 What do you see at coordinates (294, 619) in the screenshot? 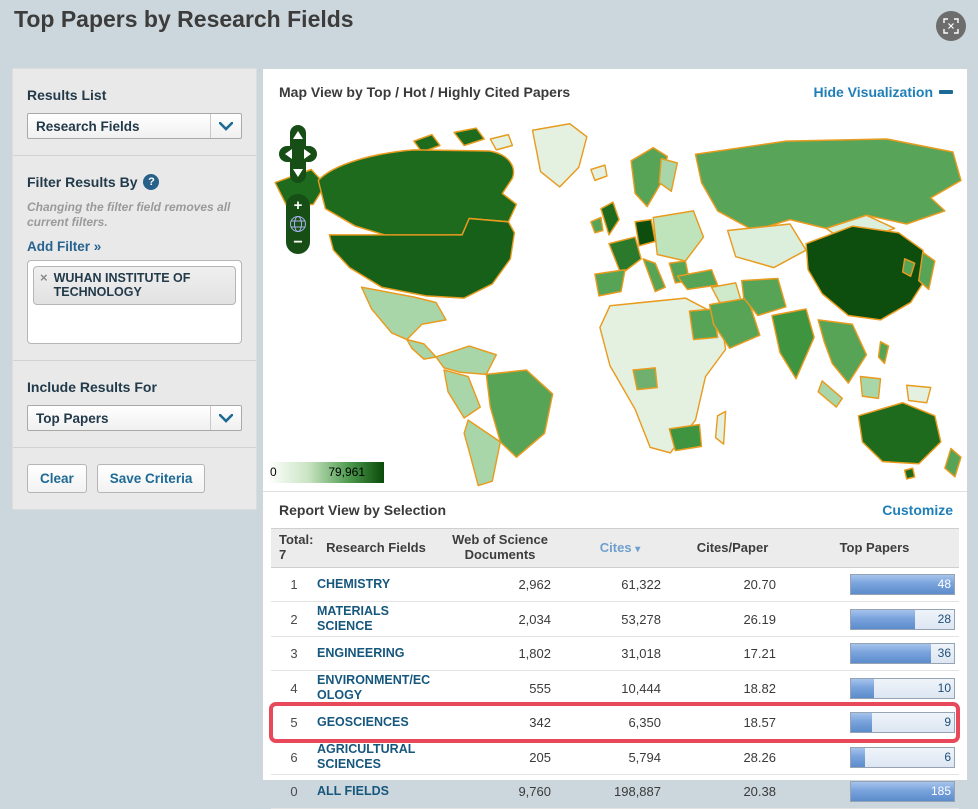
I see `rank-cell: 2` at bounding box center [294, 619].